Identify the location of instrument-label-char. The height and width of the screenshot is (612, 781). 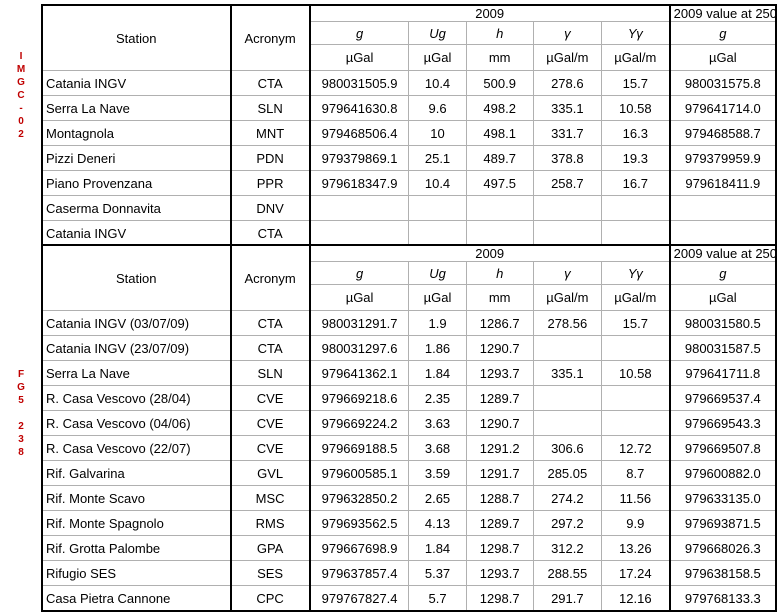
(21, 413).